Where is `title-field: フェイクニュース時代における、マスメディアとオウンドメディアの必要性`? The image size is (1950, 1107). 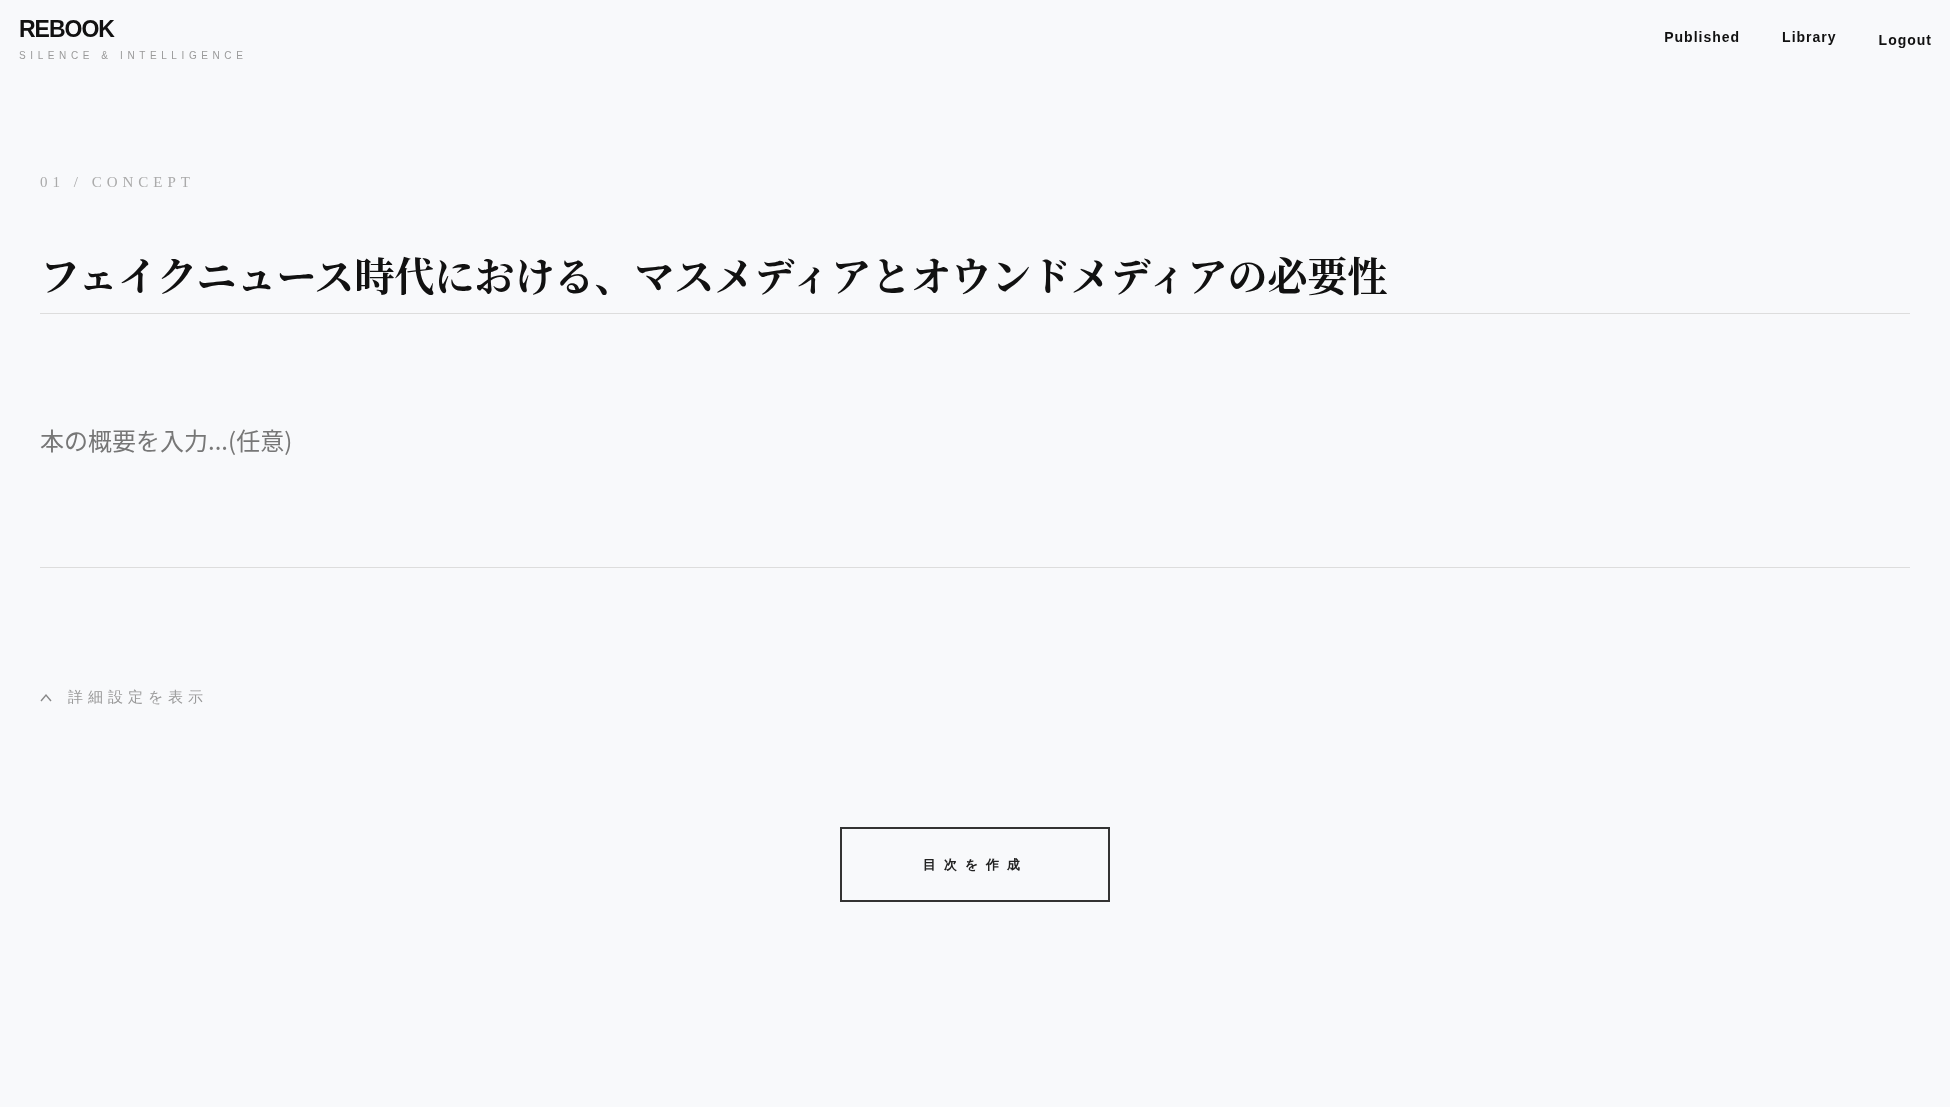 title-field: フェイクニュース時代における、マスメディアとオウンドメディアの必要性 is located at coordinates (975, 273).